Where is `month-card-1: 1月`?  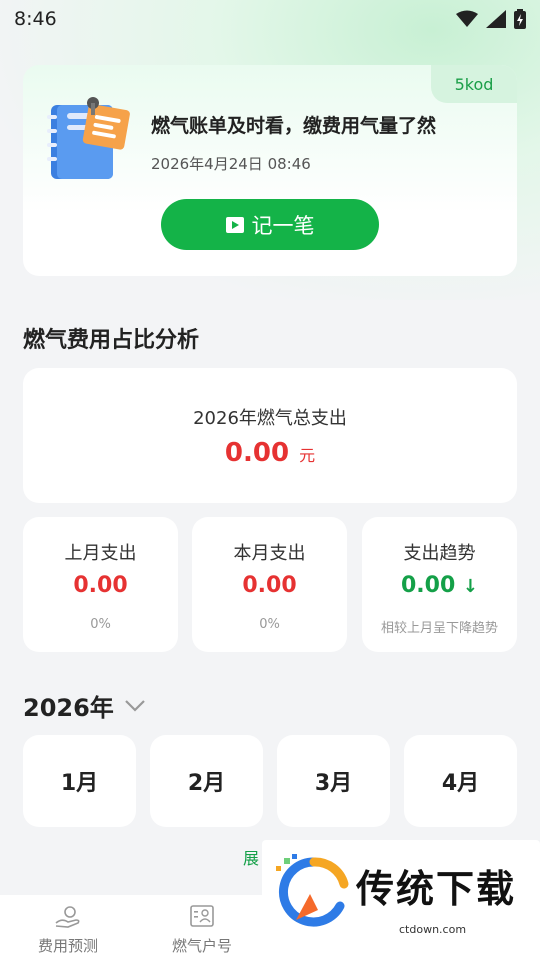
month-card-1: 1月 is located at coordinates (79, 781).